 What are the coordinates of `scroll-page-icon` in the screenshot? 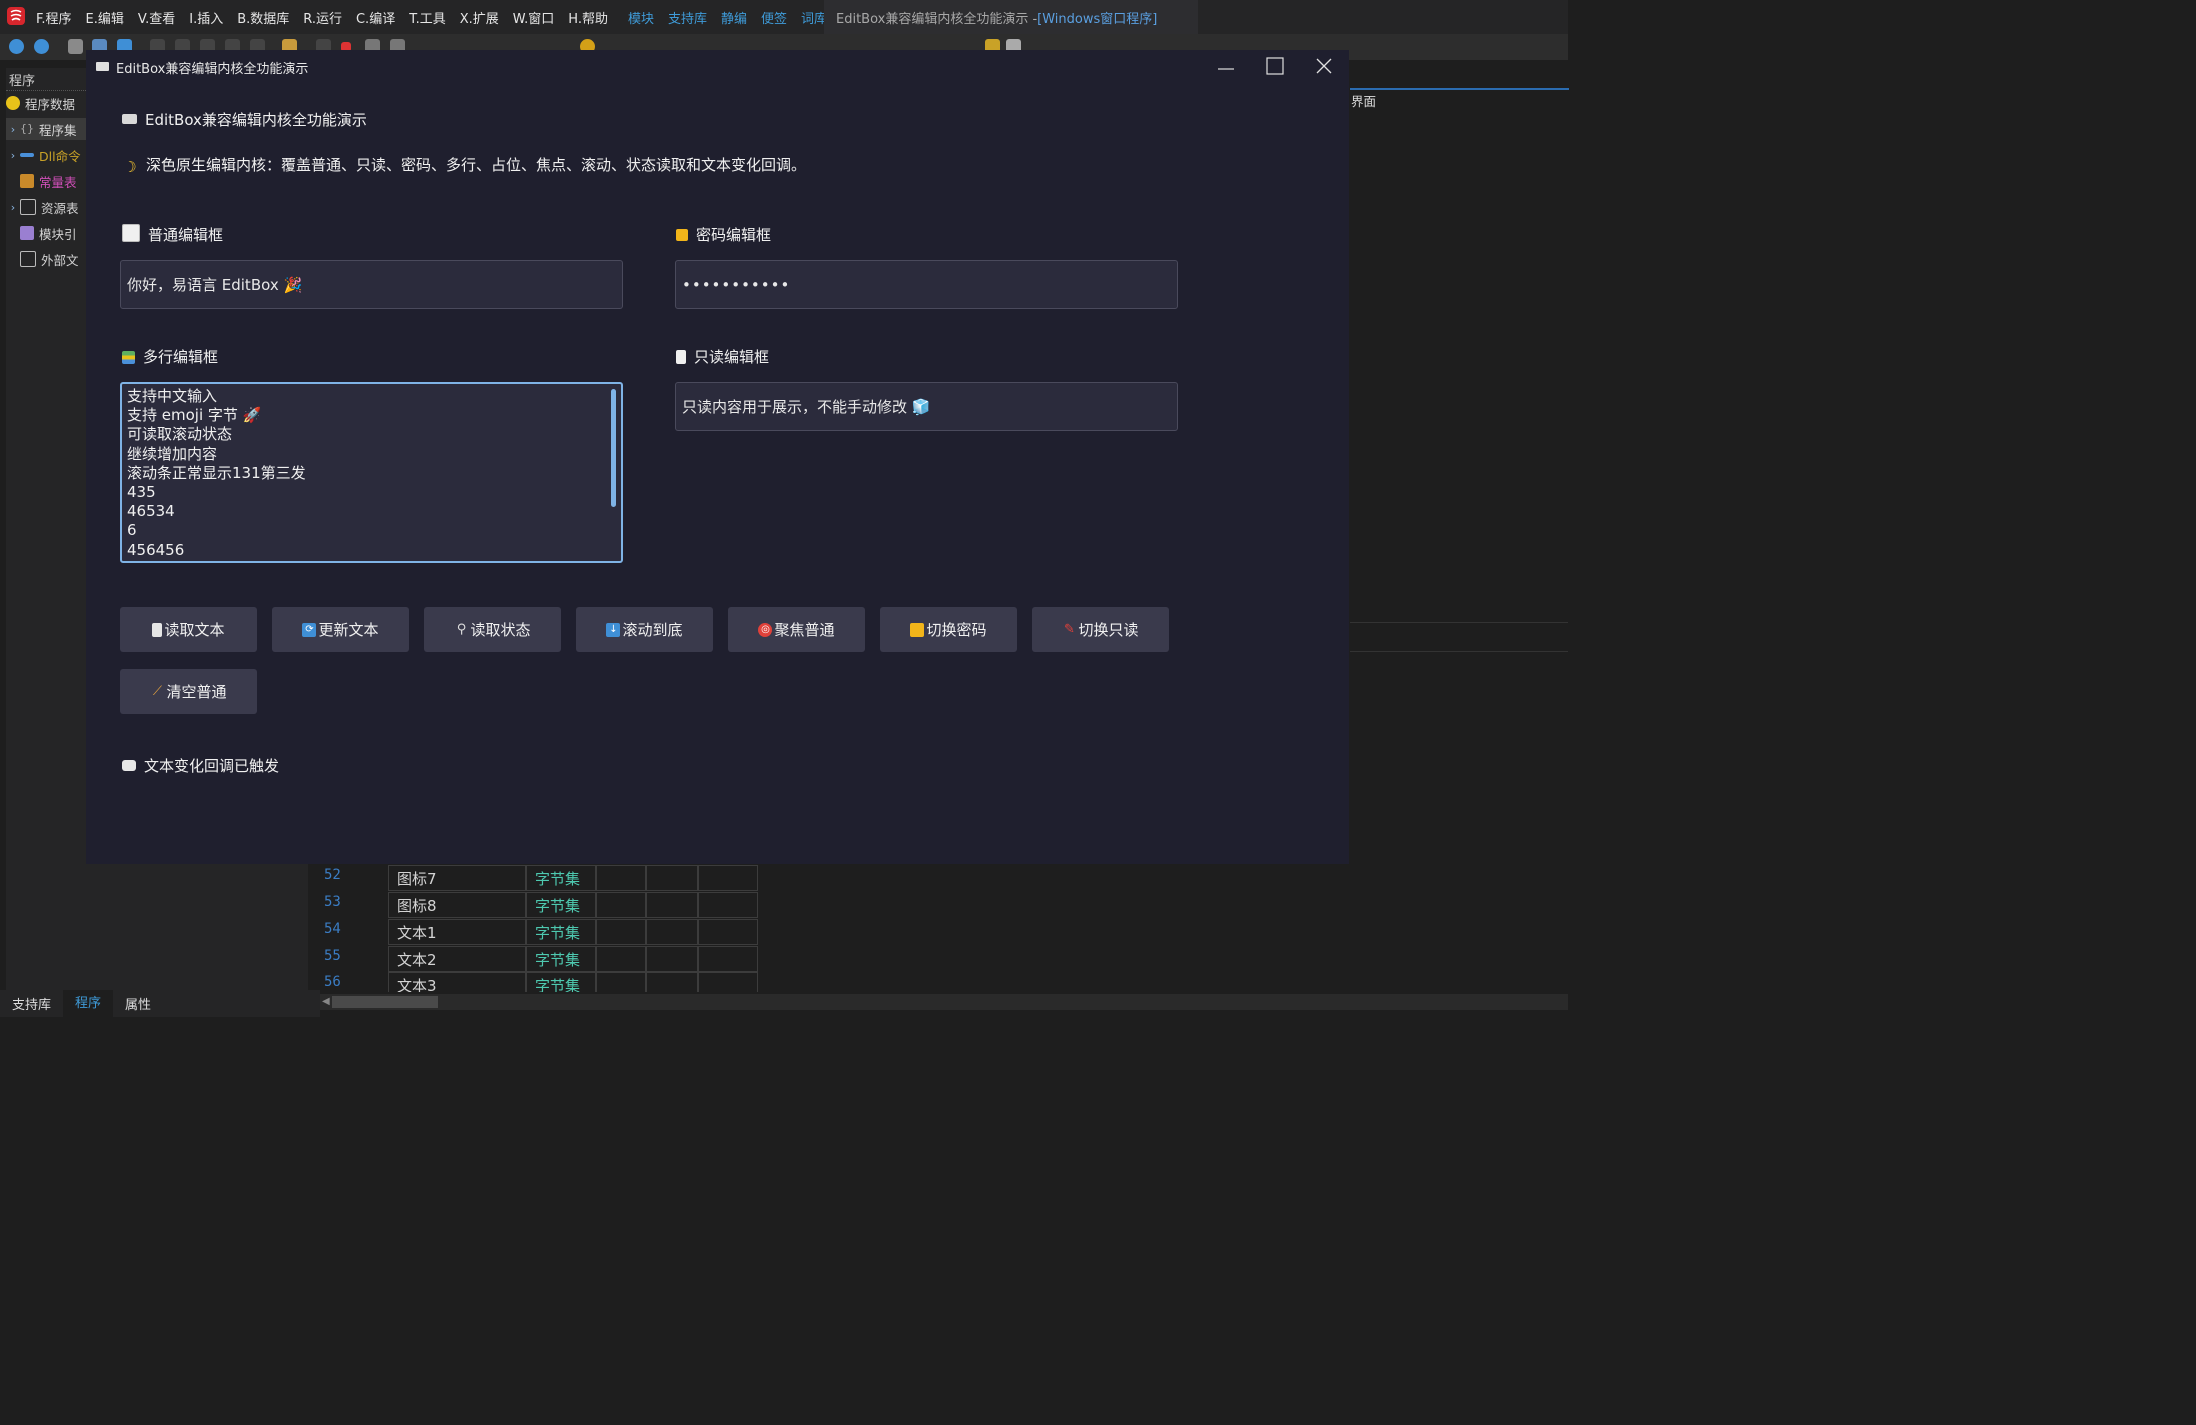 It's located at (681, 357).